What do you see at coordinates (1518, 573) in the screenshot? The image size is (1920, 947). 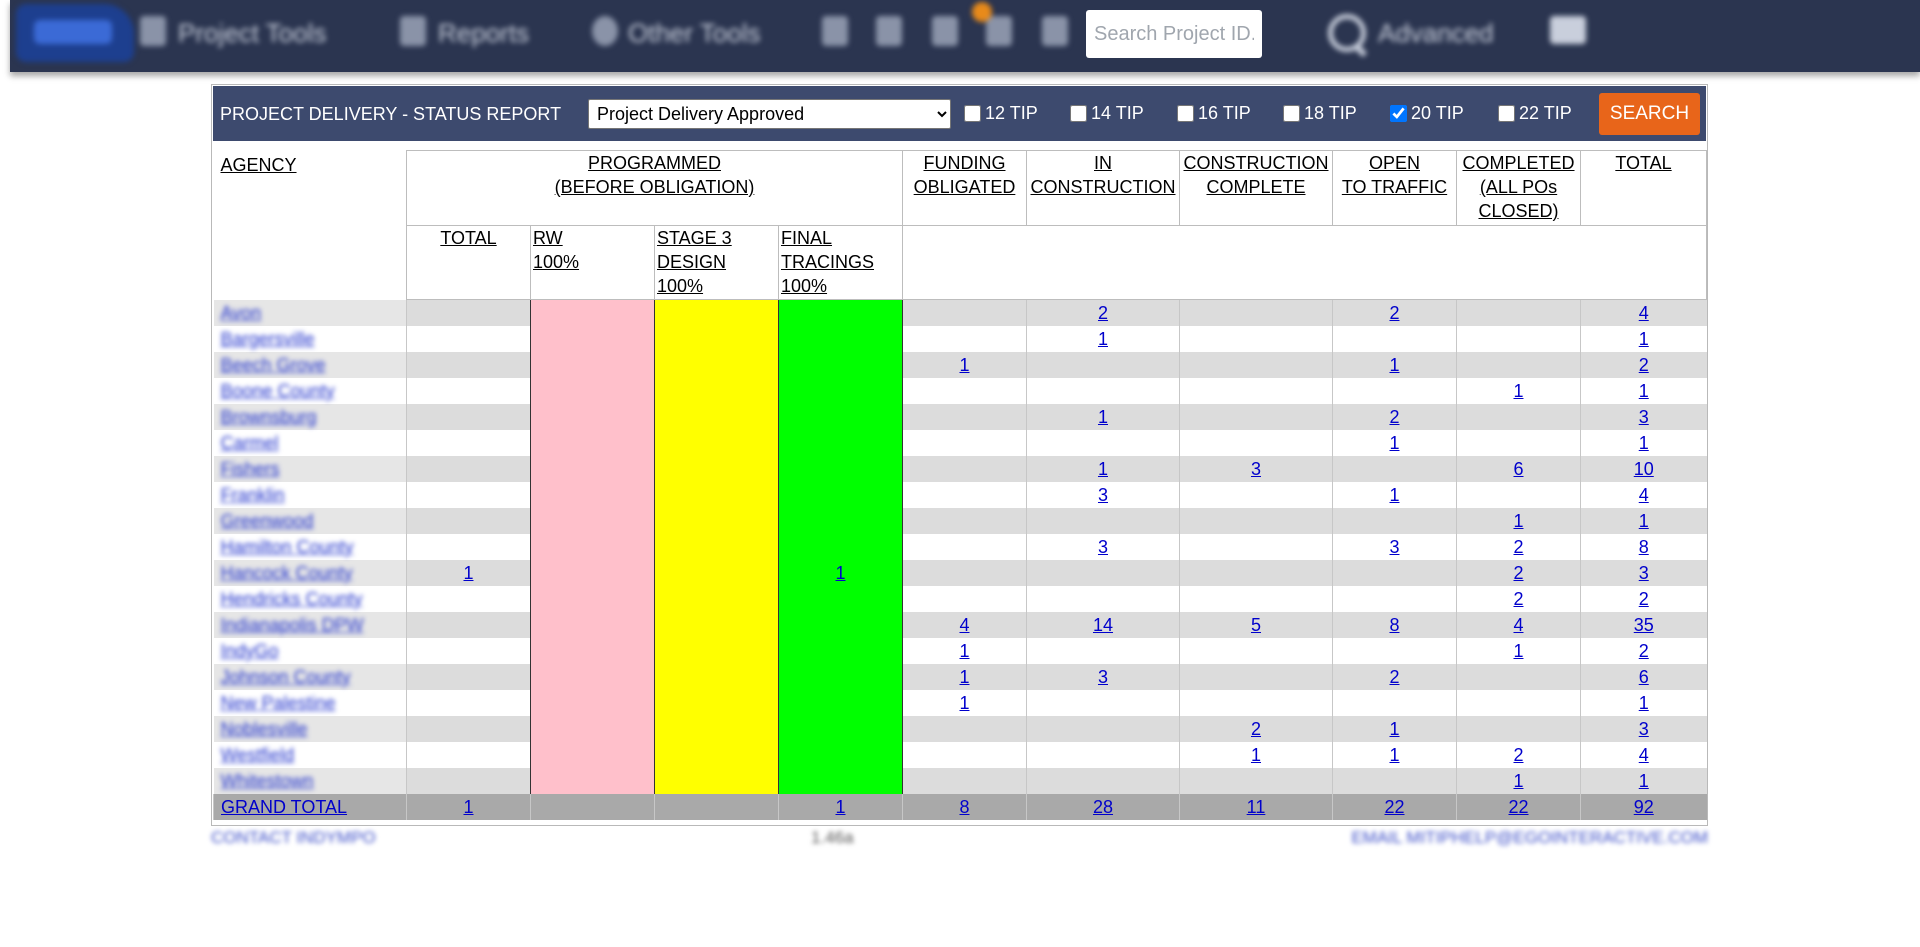 I see `completed-cell: 2` at bounding box center [1518, 573].